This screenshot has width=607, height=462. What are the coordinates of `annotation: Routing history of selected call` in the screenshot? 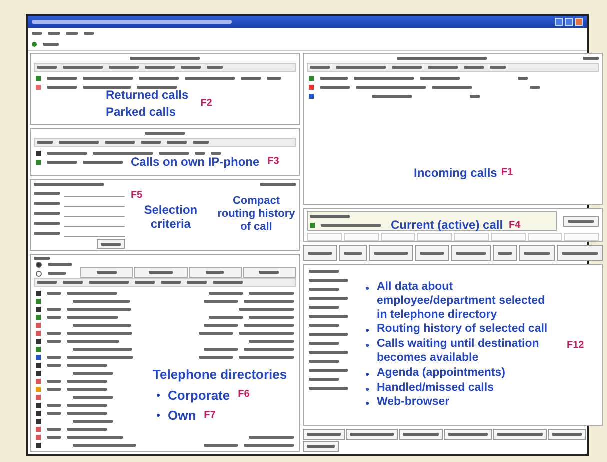 It's located at (462, 330).